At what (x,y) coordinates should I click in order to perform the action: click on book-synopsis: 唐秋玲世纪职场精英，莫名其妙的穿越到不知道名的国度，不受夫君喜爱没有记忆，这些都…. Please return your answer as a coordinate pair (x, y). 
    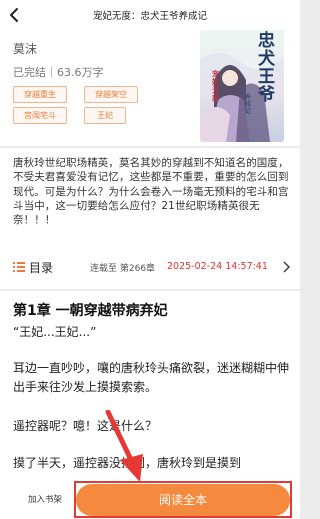
    Looking at the image, I should click on (151, 192).